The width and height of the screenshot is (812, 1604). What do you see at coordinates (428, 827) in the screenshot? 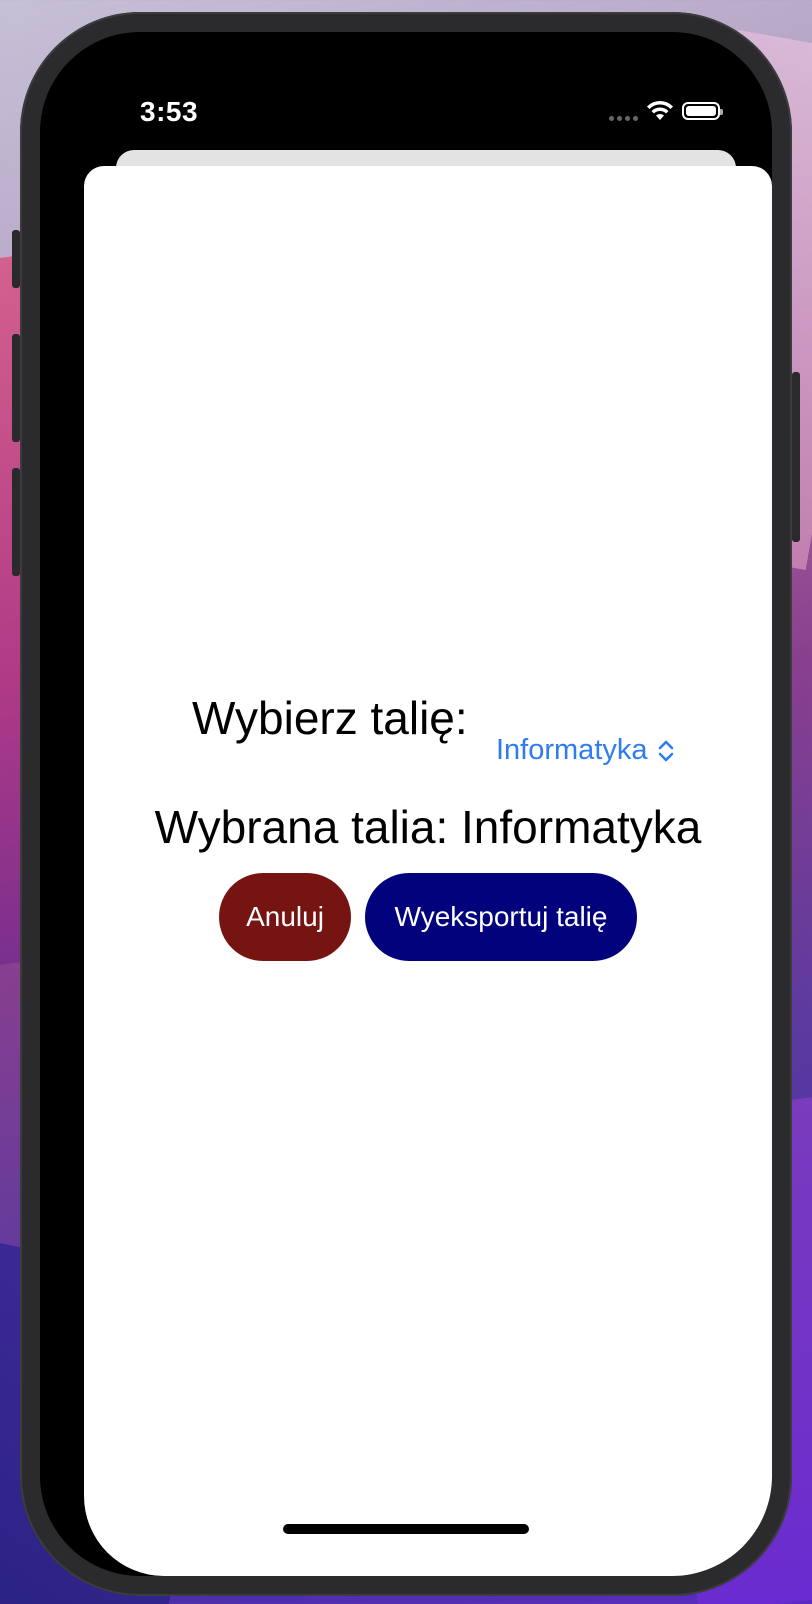
I see `selected-deck-text: Wybrana talia: Informatyka` at bounding box center [428, 827].